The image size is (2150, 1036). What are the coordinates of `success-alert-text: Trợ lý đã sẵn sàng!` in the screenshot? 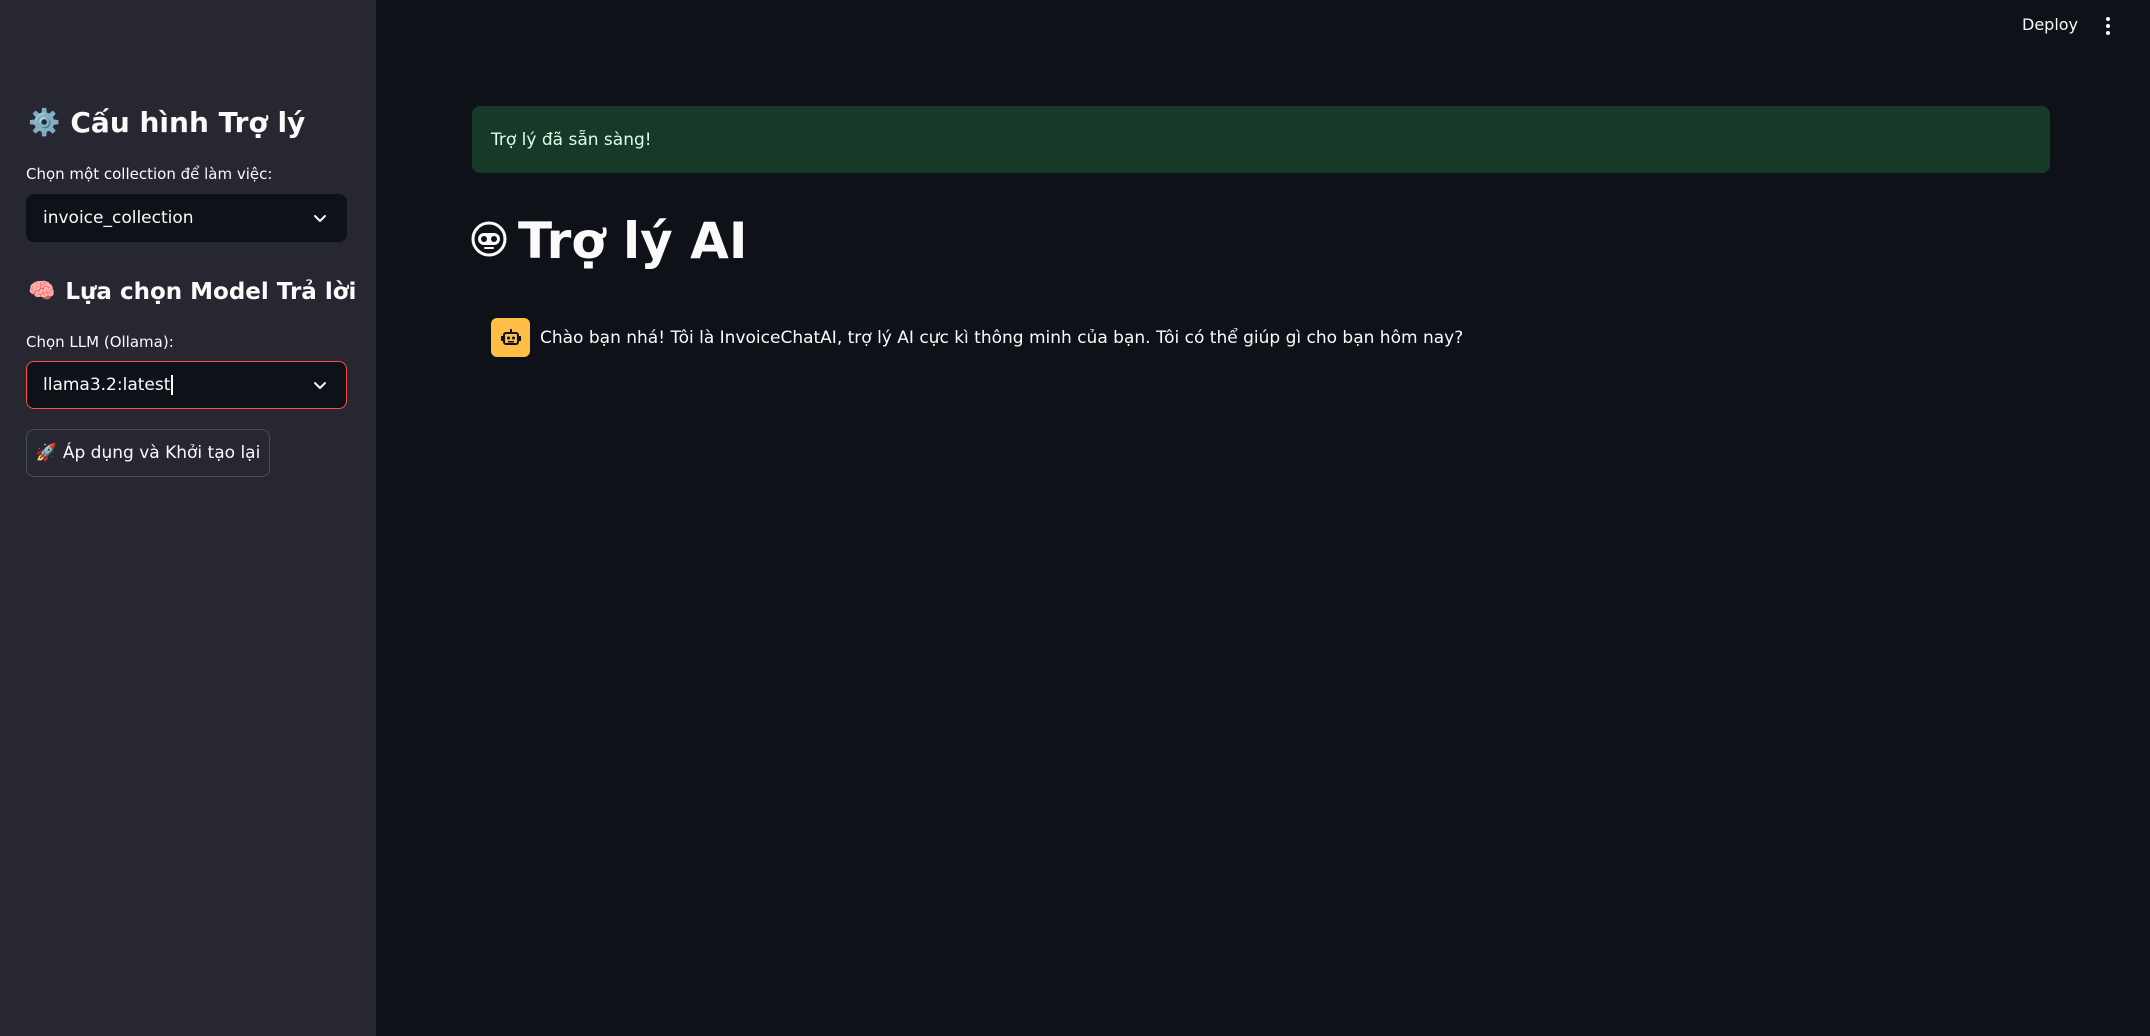 It's located at (571, 139).